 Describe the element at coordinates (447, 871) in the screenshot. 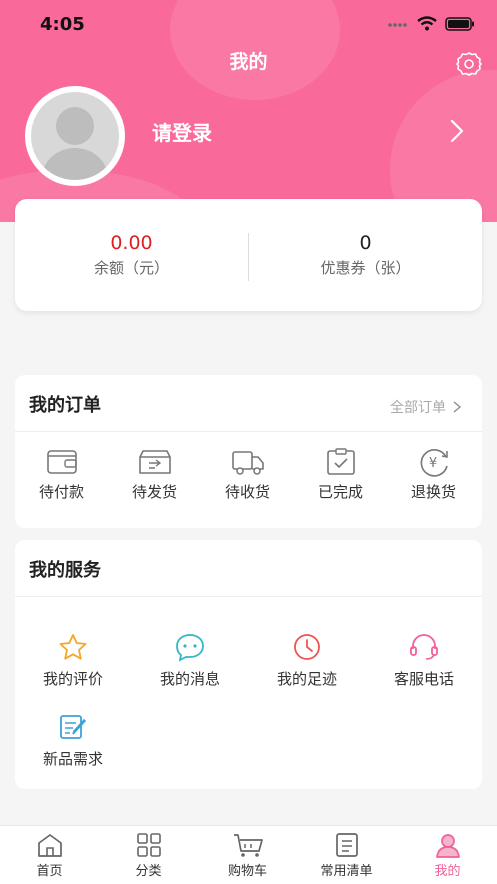

I see `tab-label: 我的` at that location.